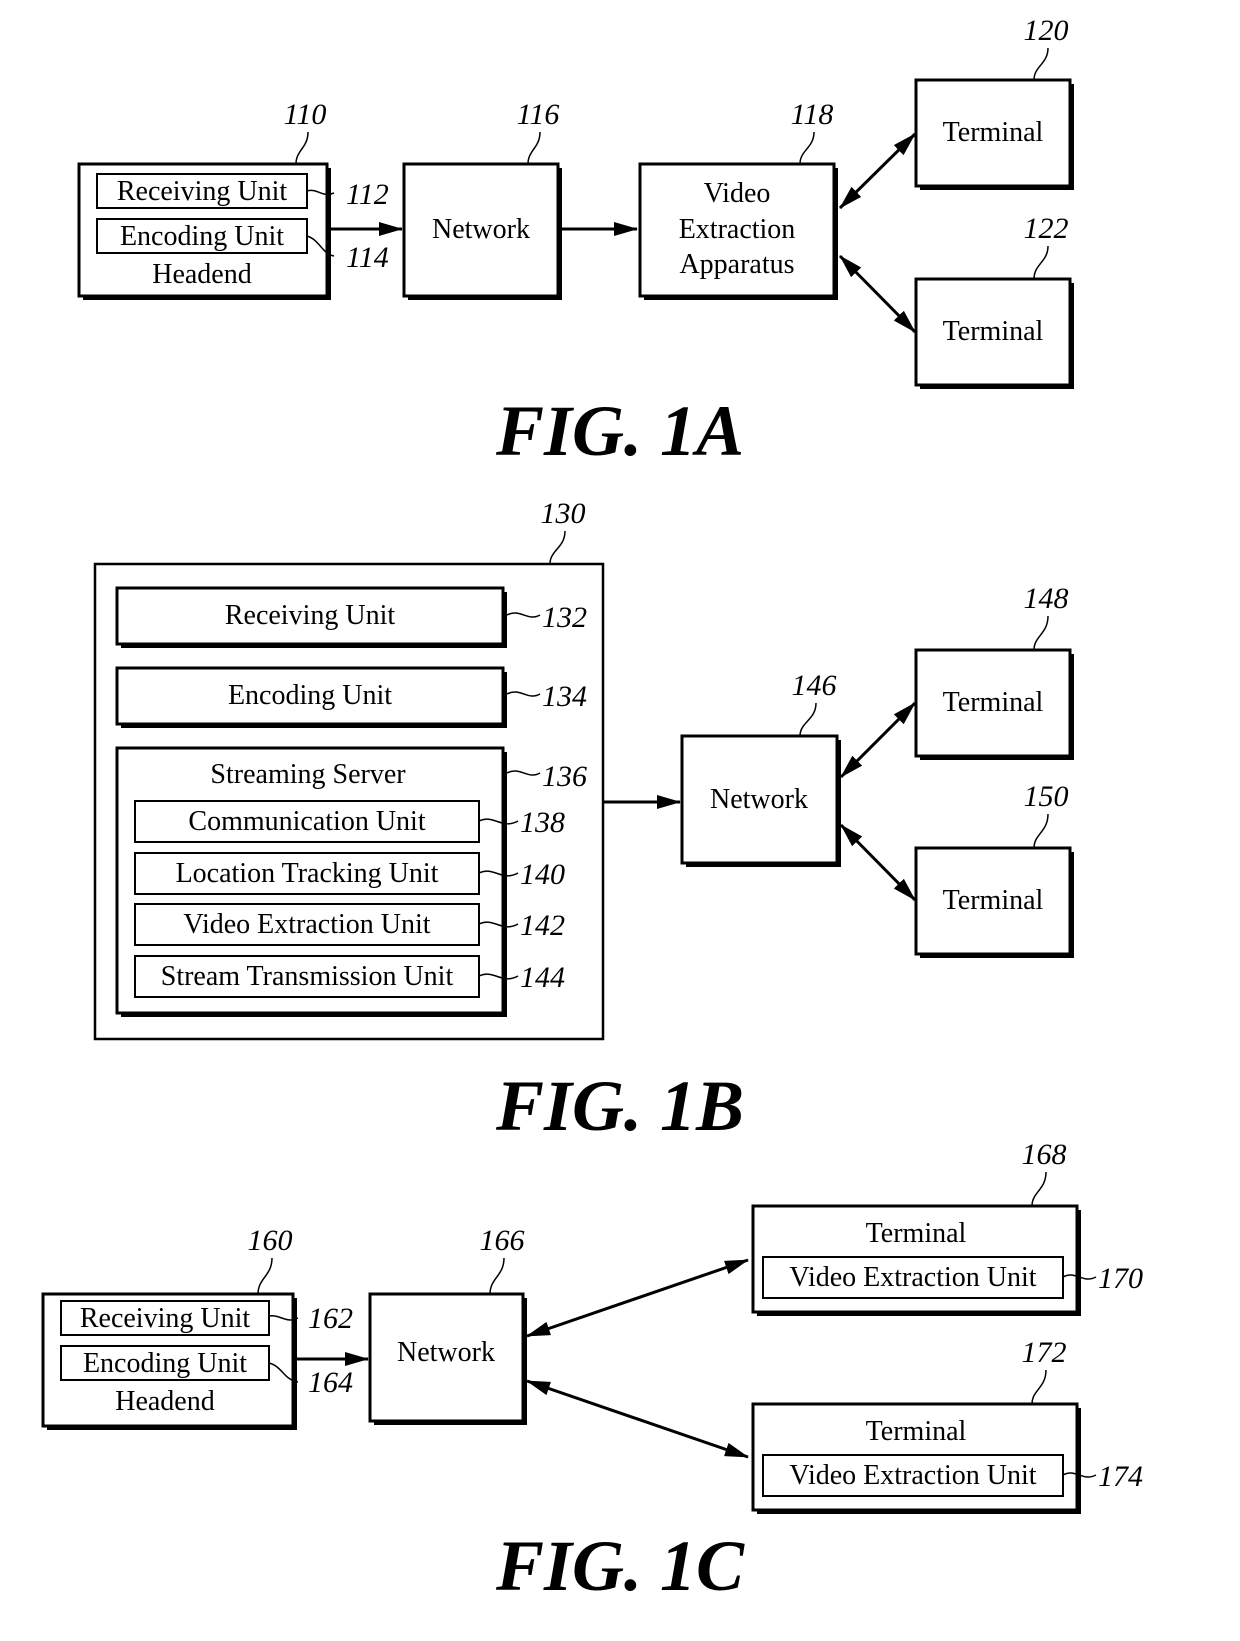  Describe the element at coordinates (307, 873) in the screenshot. I see `unit-label: Location Tracking Unit` at that location.